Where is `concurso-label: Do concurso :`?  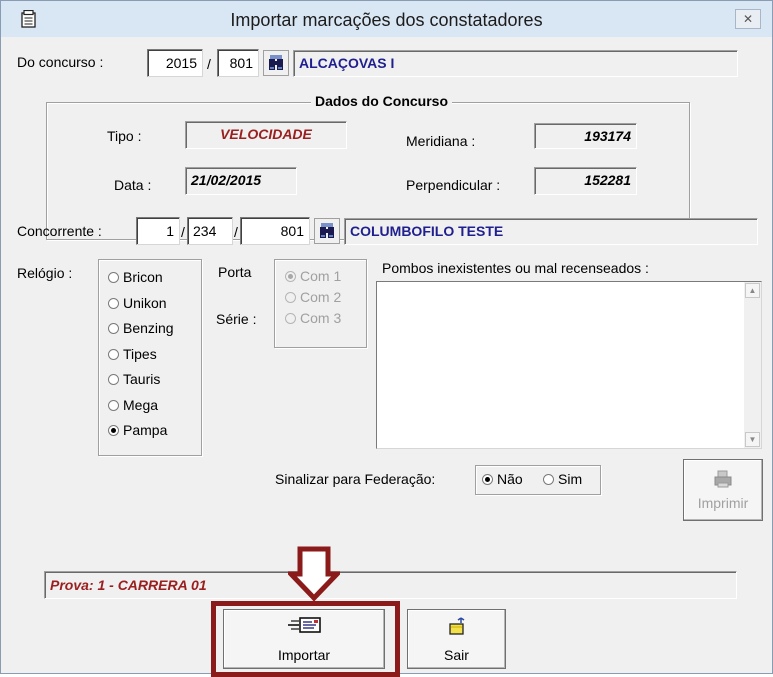 concurso-label: Do concurso : is located at coordinates (60, 62).